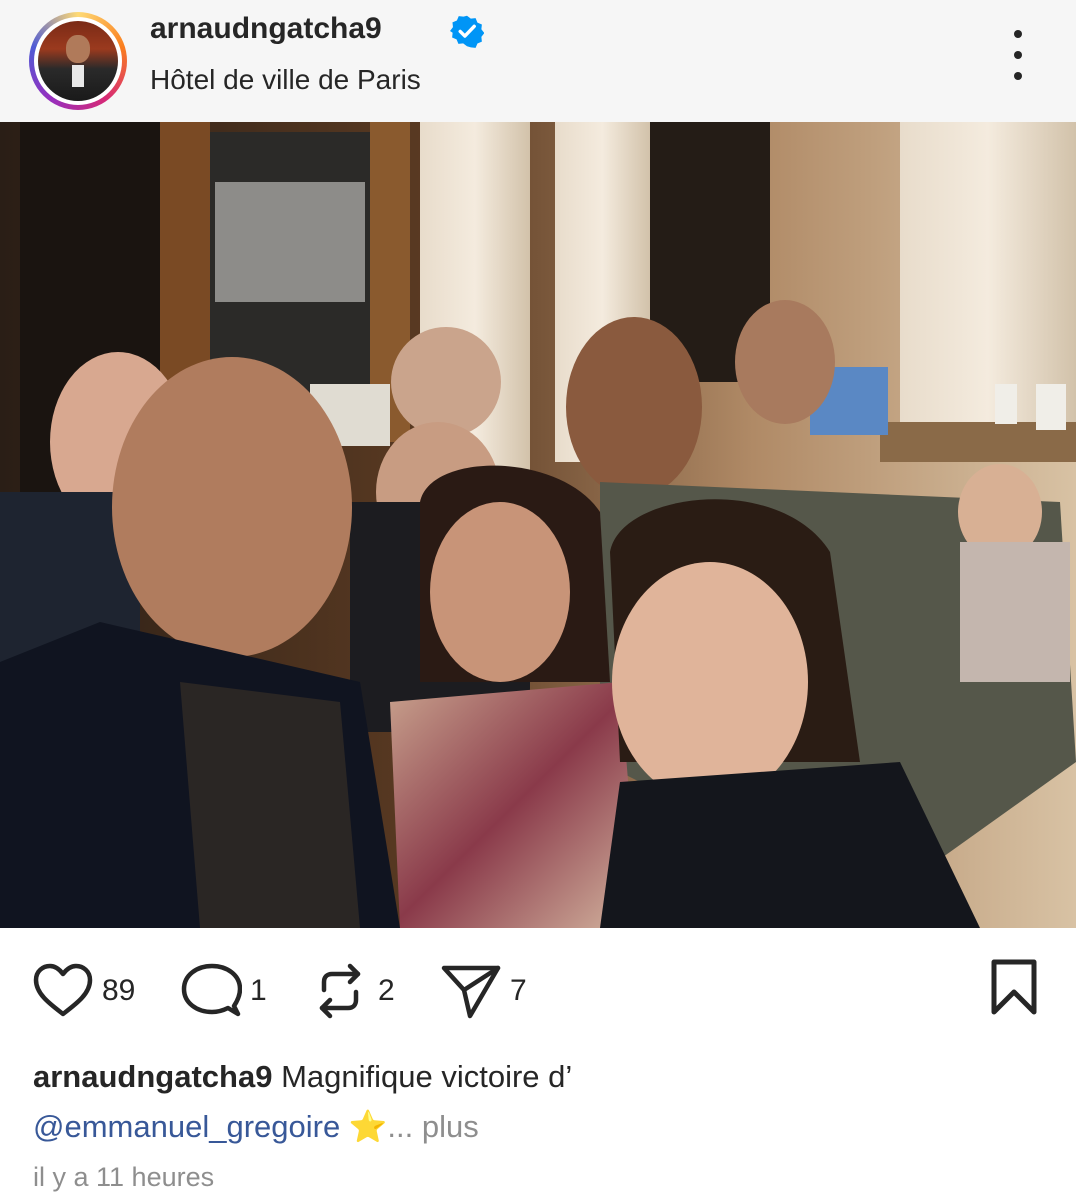  What do you see at coordinates (285, 80) in the screenshot?
I see `post-location: Hôtel de ville de Paris` at bounding box center [285, 80].